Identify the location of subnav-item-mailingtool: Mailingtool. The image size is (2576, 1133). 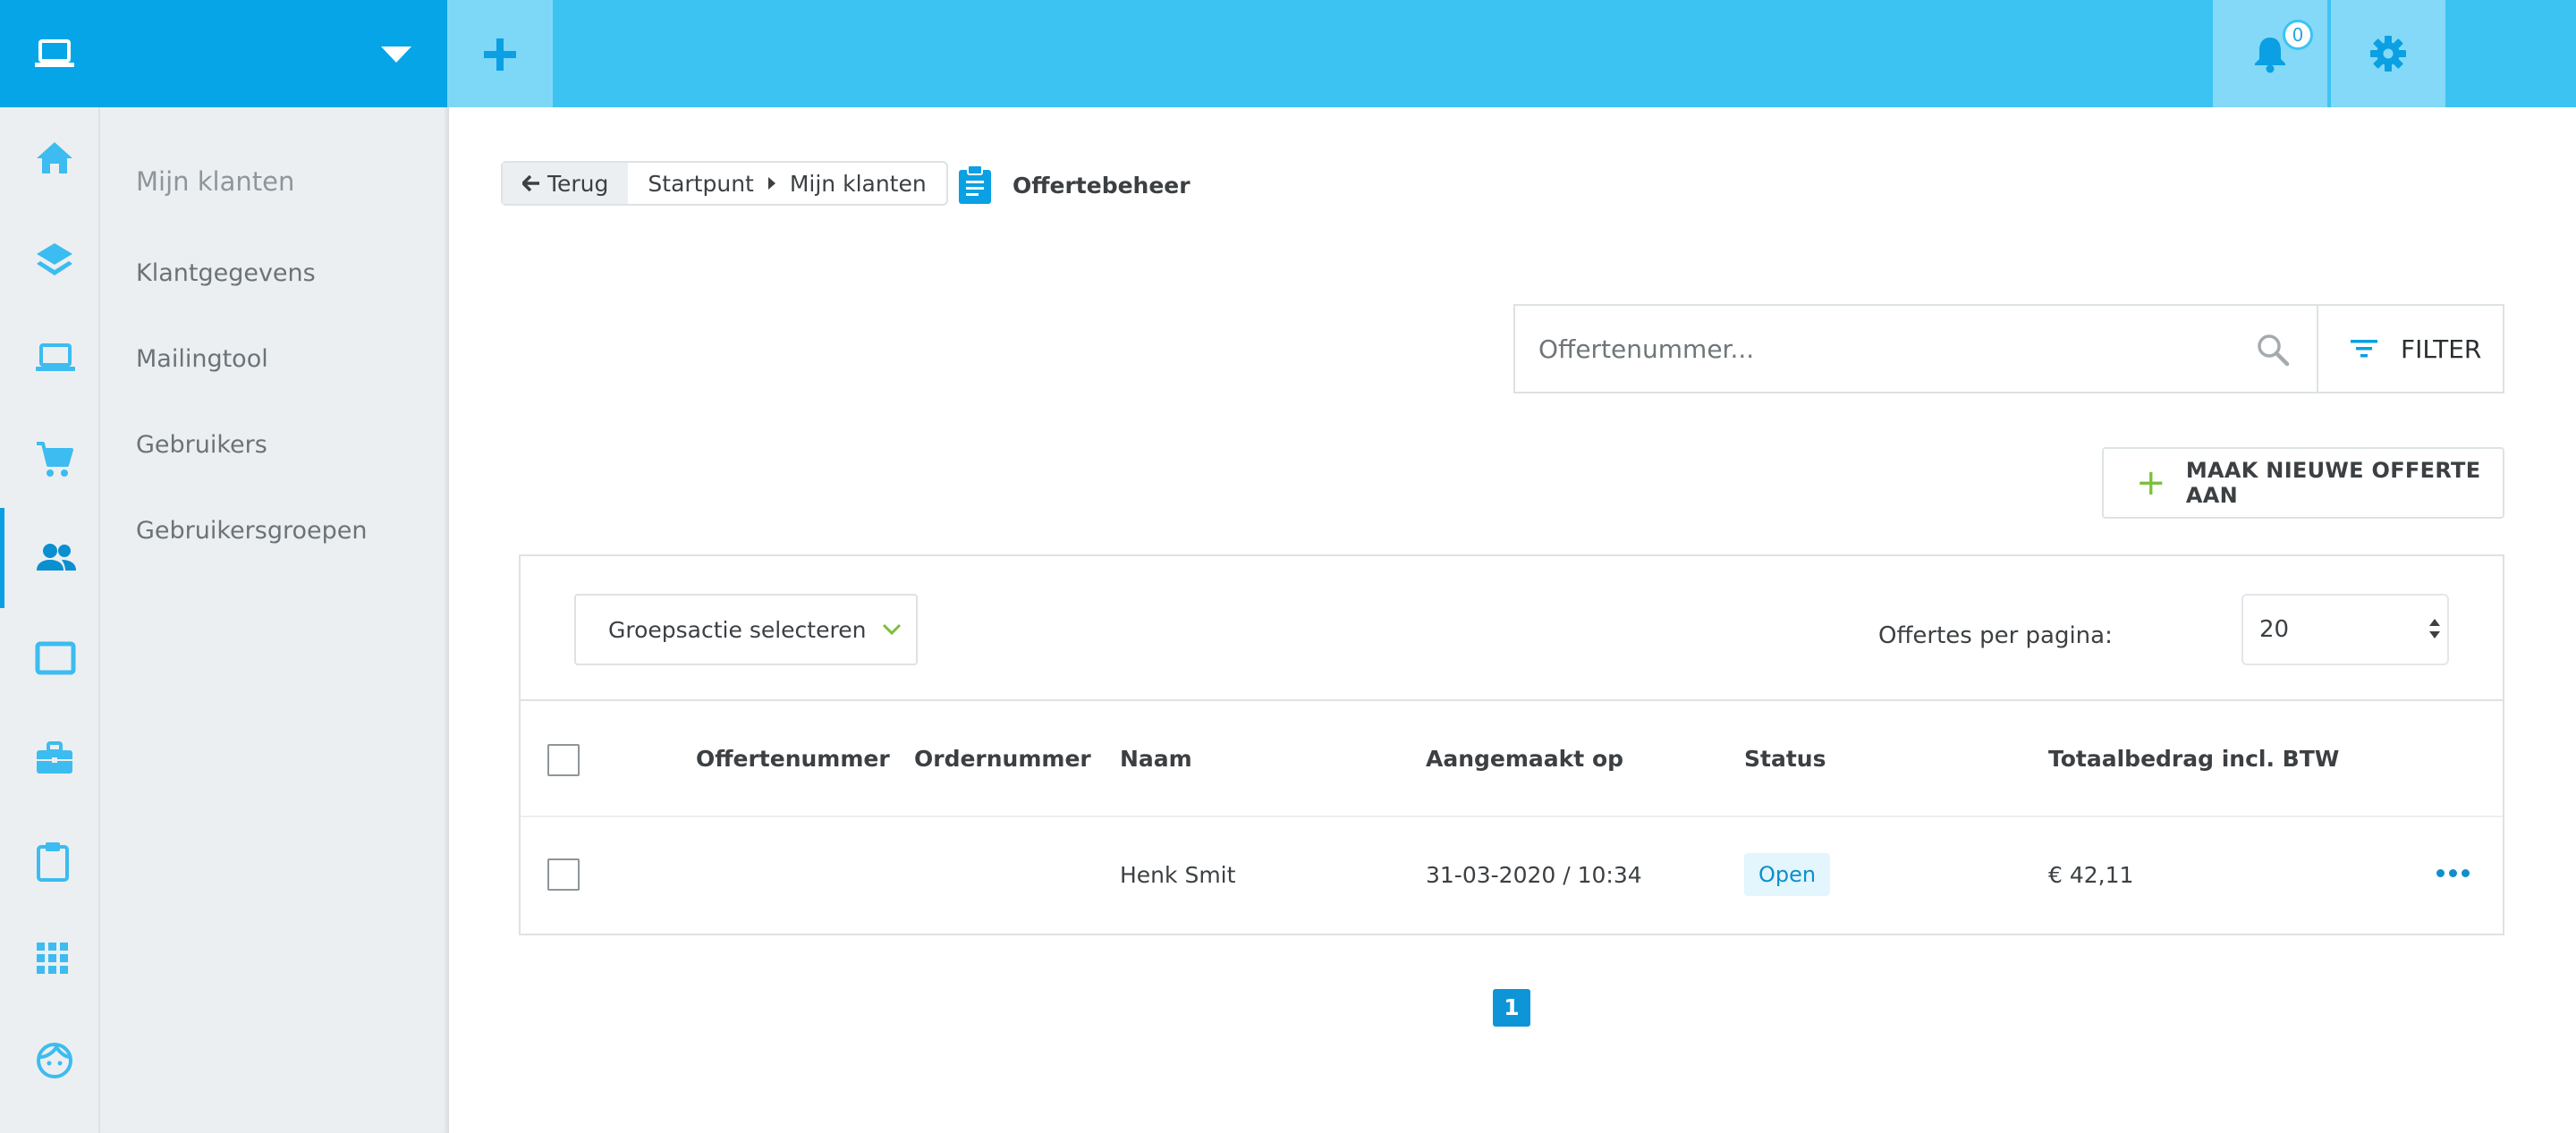
(202, 359).